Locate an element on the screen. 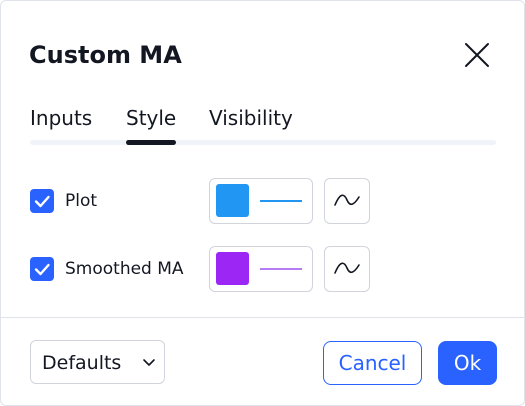  footer-divider is located at coordinates (262, 317).